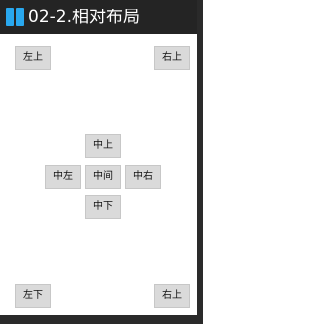 This screenshot has width=320, height=324. What do you see at coordinates (84, 17) in the screenshot?
I see `page-title: 02-2.相对布局` at bounding box center [84, 17].